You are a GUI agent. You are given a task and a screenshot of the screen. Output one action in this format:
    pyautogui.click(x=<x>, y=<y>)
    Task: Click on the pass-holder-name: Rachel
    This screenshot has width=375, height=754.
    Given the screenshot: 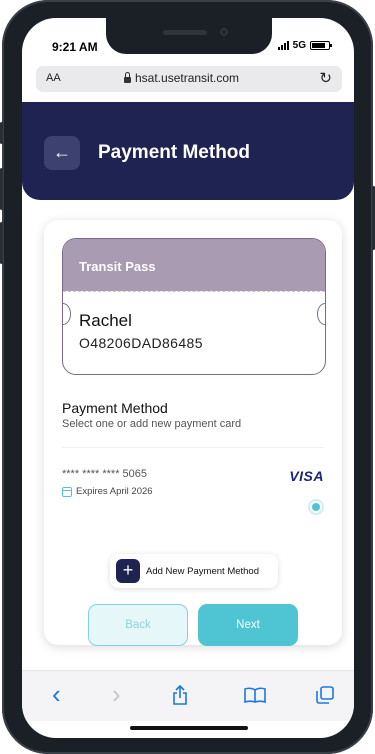 What is the action you would take?
    pyautogui.click(x=105, y=320)
    